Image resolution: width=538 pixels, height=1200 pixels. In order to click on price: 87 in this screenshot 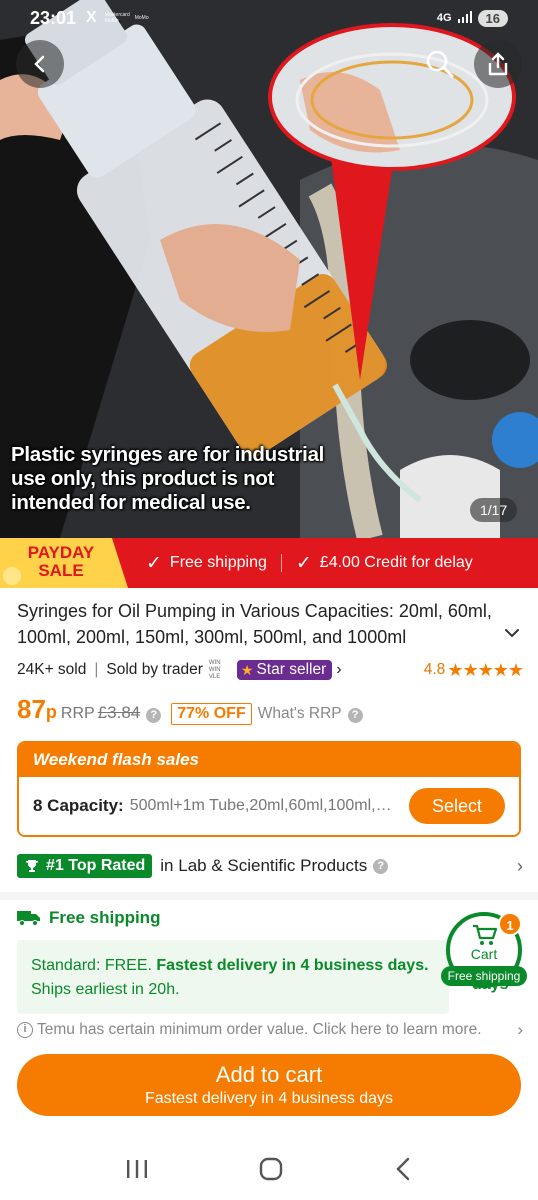, I will do `click(31, 709)`.